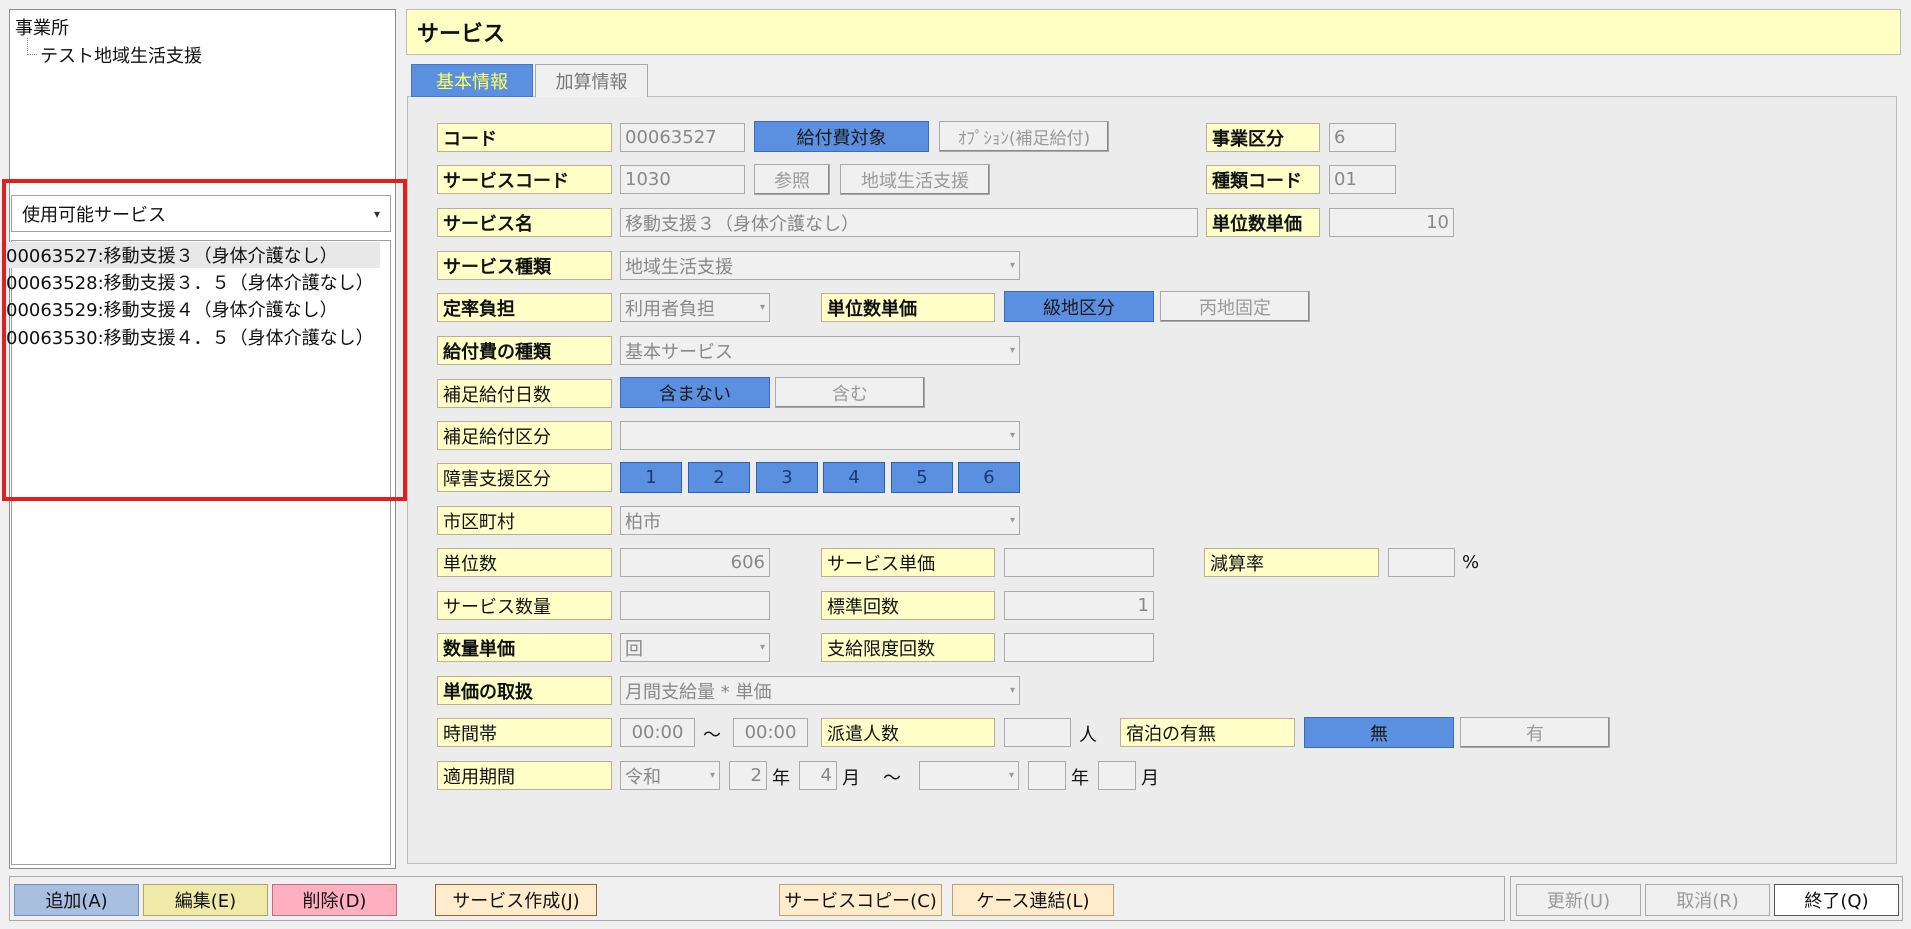 Image resolution: width=1911 pixels, height=929 pixels. Describe the element at coordinates (524, 350) in the screenshot. I see `kyufuhi-shurui-label: 給付費の種類` at that location.